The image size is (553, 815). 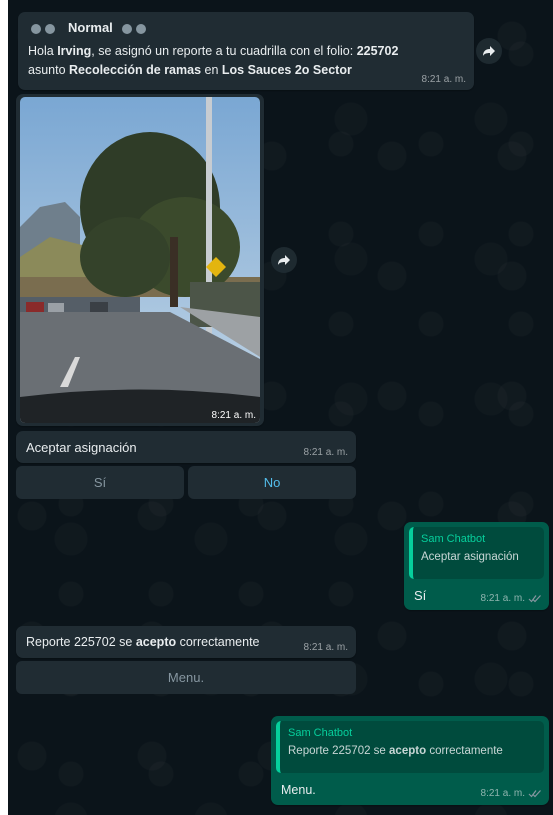 I want to click on folio-number: 225702, so click(x=377, y=51).